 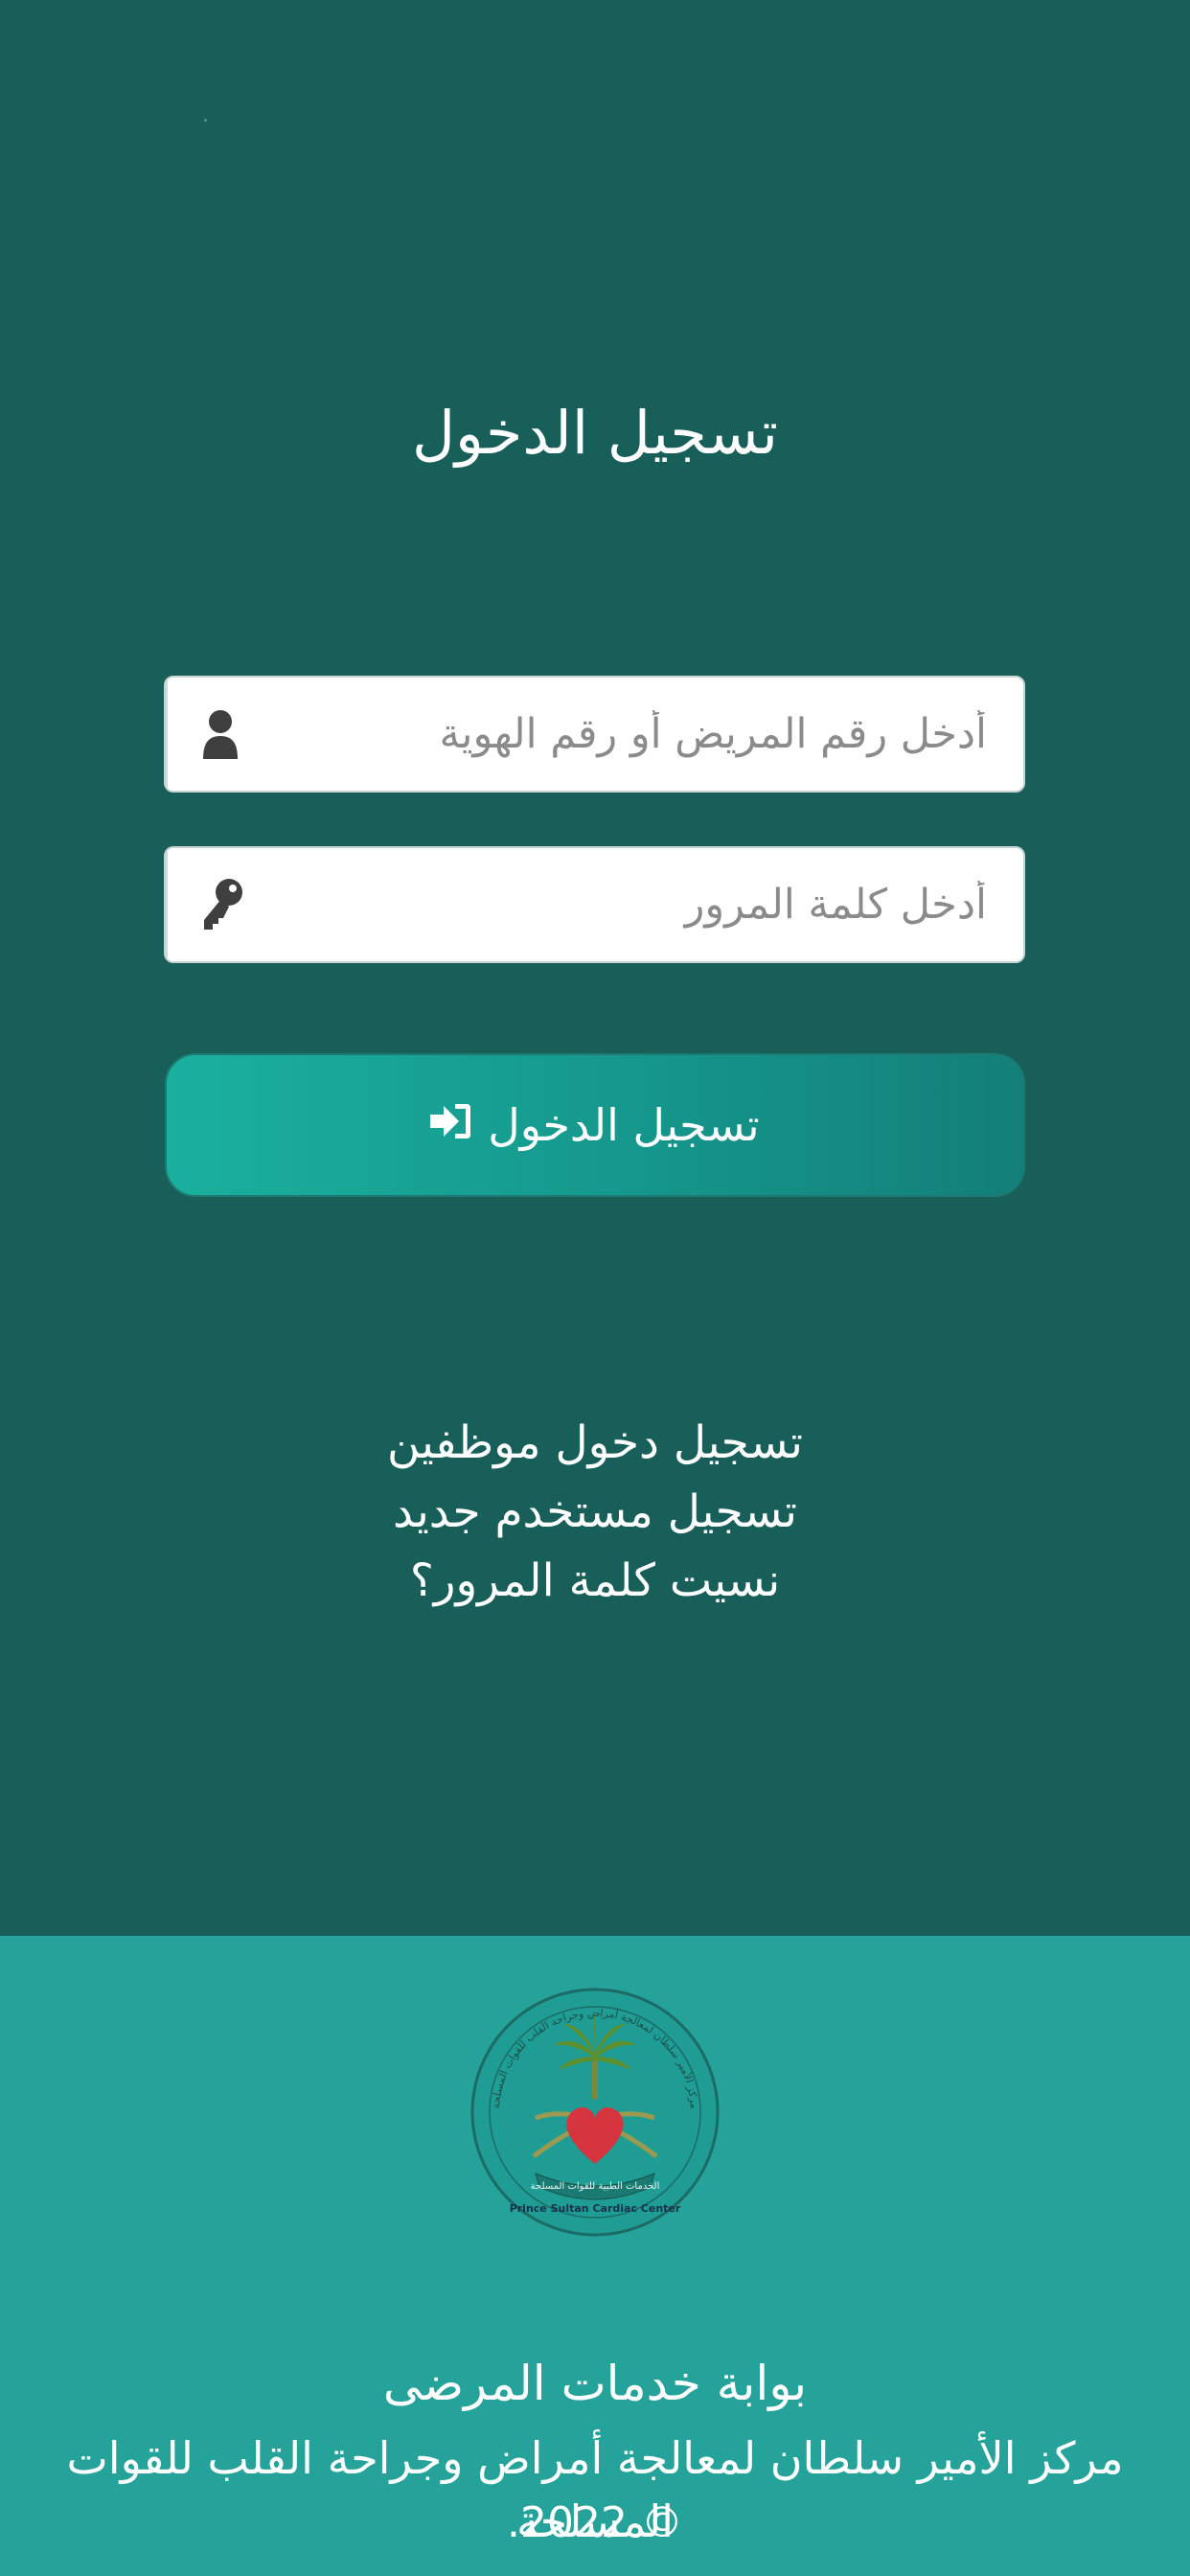 I want to click on password-input, so click(x=650, y=904).